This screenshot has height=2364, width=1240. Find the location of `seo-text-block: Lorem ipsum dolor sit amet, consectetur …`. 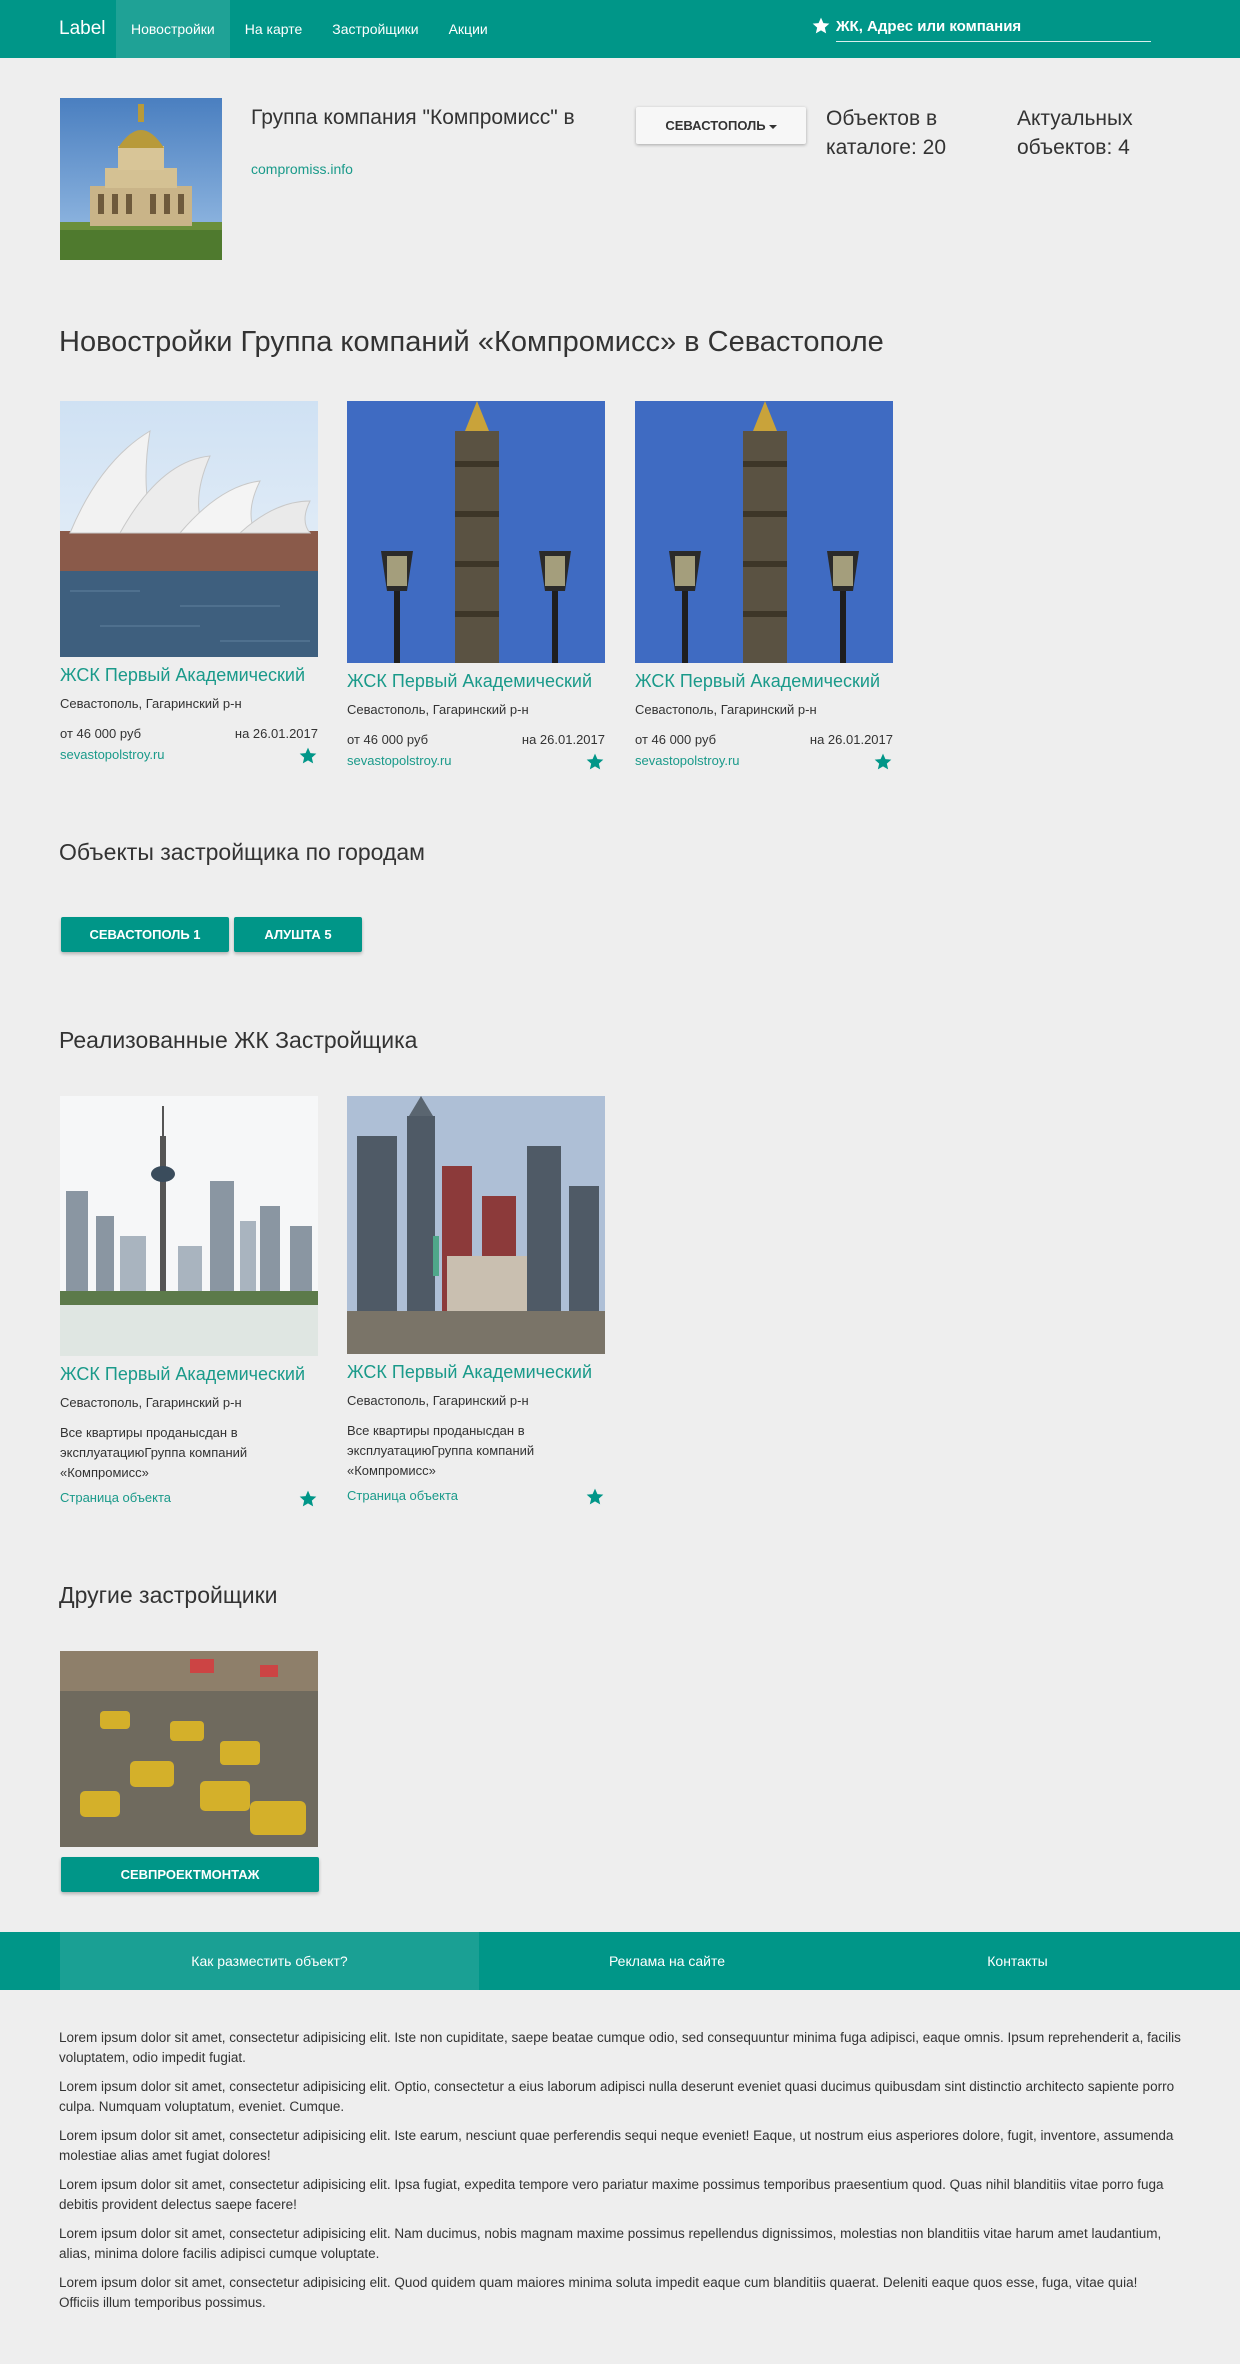

seo-text-block: Lorem ipsum dolor sit amet, consectetur … is located at coordinates (620, 2175).